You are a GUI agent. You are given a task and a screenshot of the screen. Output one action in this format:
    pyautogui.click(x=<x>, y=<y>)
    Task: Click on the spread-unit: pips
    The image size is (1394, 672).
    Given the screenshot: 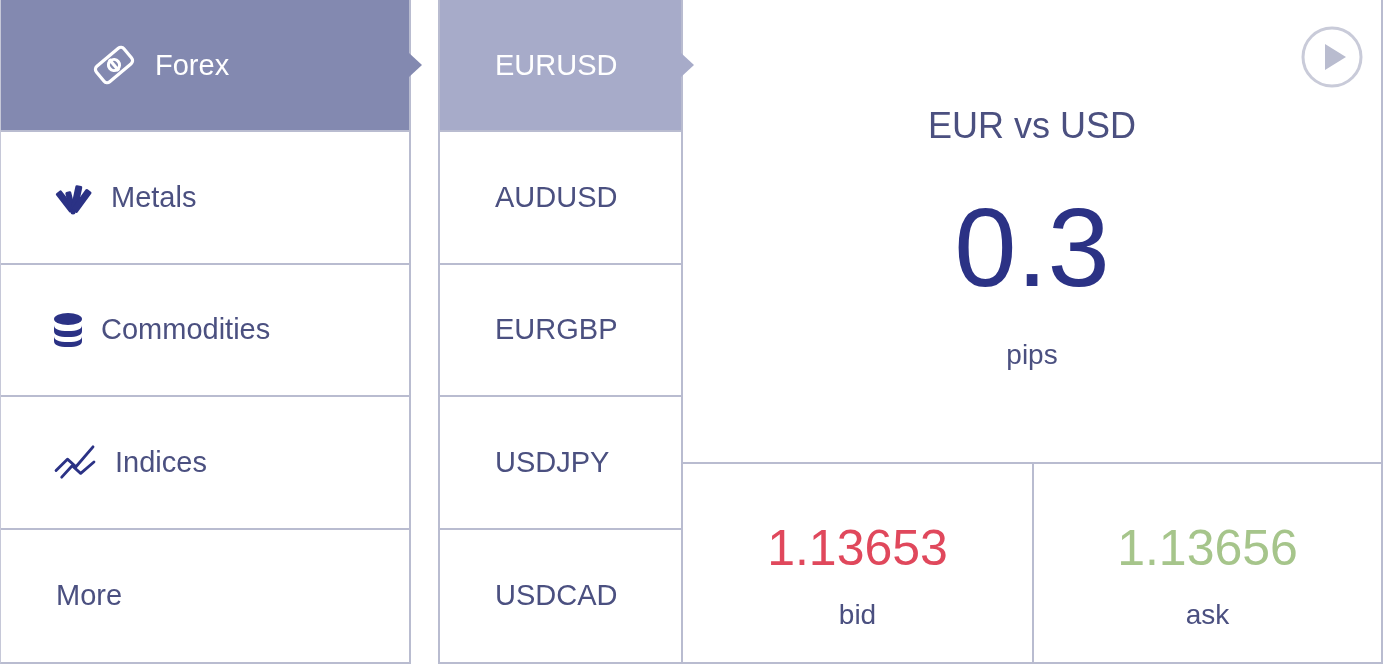 What is the action you would take?
    pyautogui.click(x=1032, y=355)
    